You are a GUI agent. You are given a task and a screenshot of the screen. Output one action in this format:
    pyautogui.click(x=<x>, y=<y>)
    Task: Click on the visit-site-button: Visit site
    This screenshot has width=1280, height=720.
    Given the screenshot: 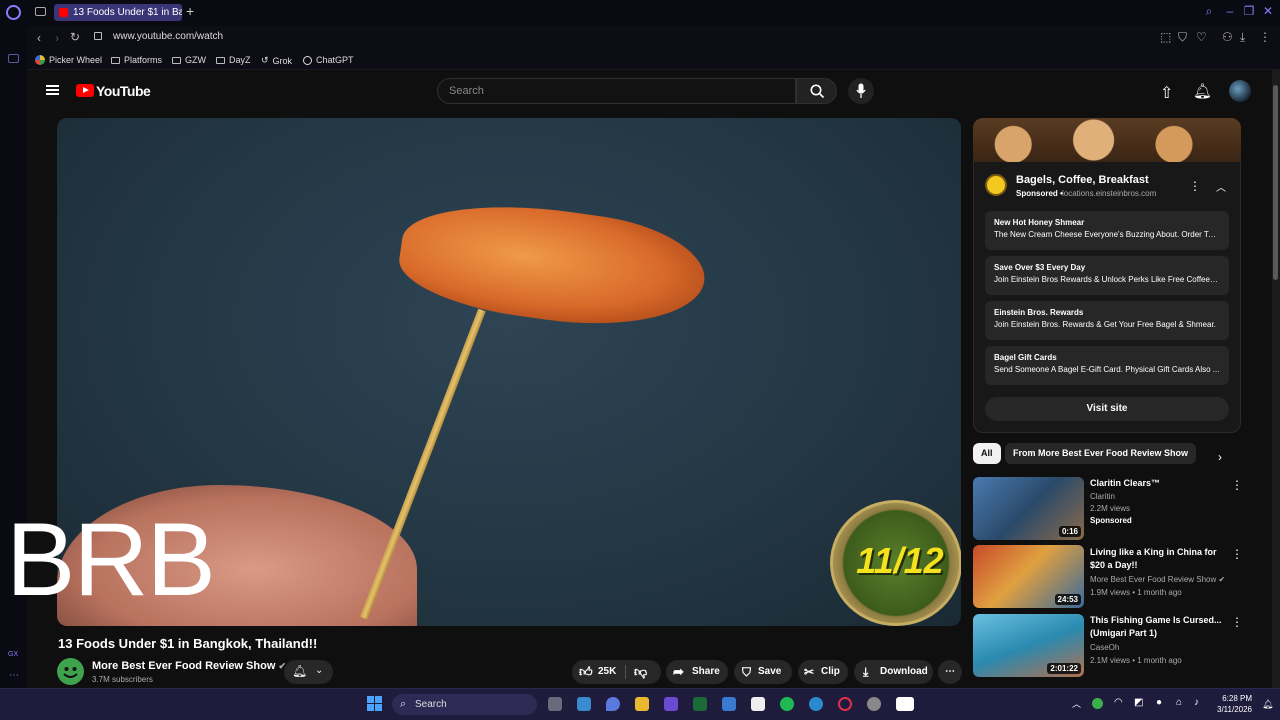 What is the action you would take?
    pyautogui.click(x=1107, y=409)
    